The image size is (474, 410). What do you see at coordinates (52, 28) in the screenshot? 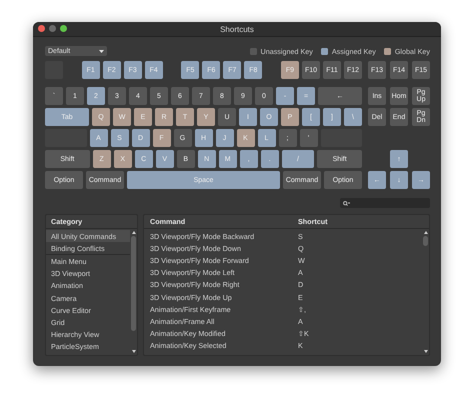
I see `minimize-icon` at bounding box center [52, 28].